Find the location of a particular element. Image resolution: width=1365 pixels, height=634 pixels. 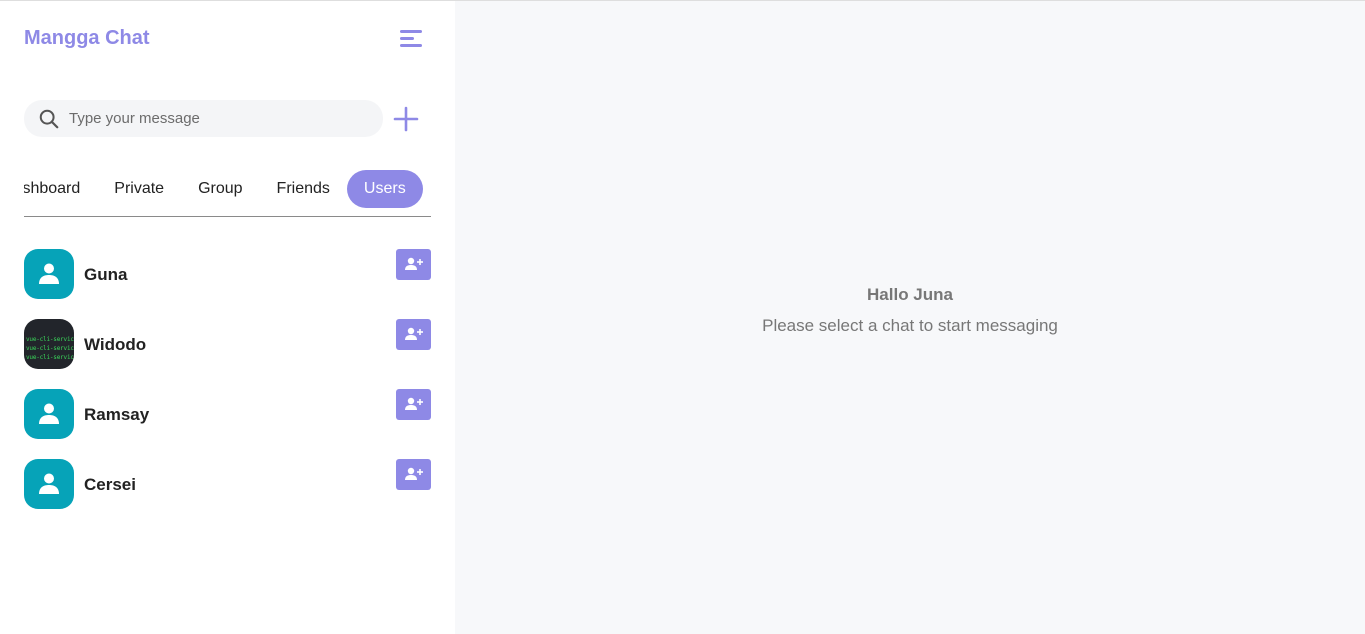

tab-friends: Friends is located at coordinates (303, 189).